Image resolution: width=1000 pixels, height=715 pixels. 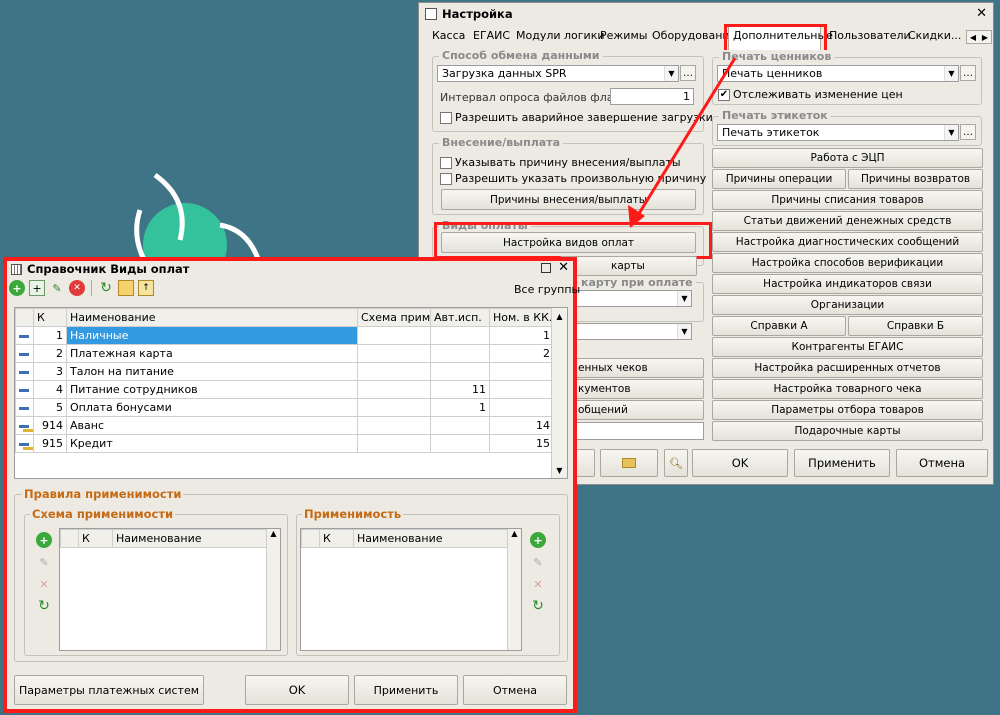 I want to click on cash-reason-box, so click(x=446, y=162).